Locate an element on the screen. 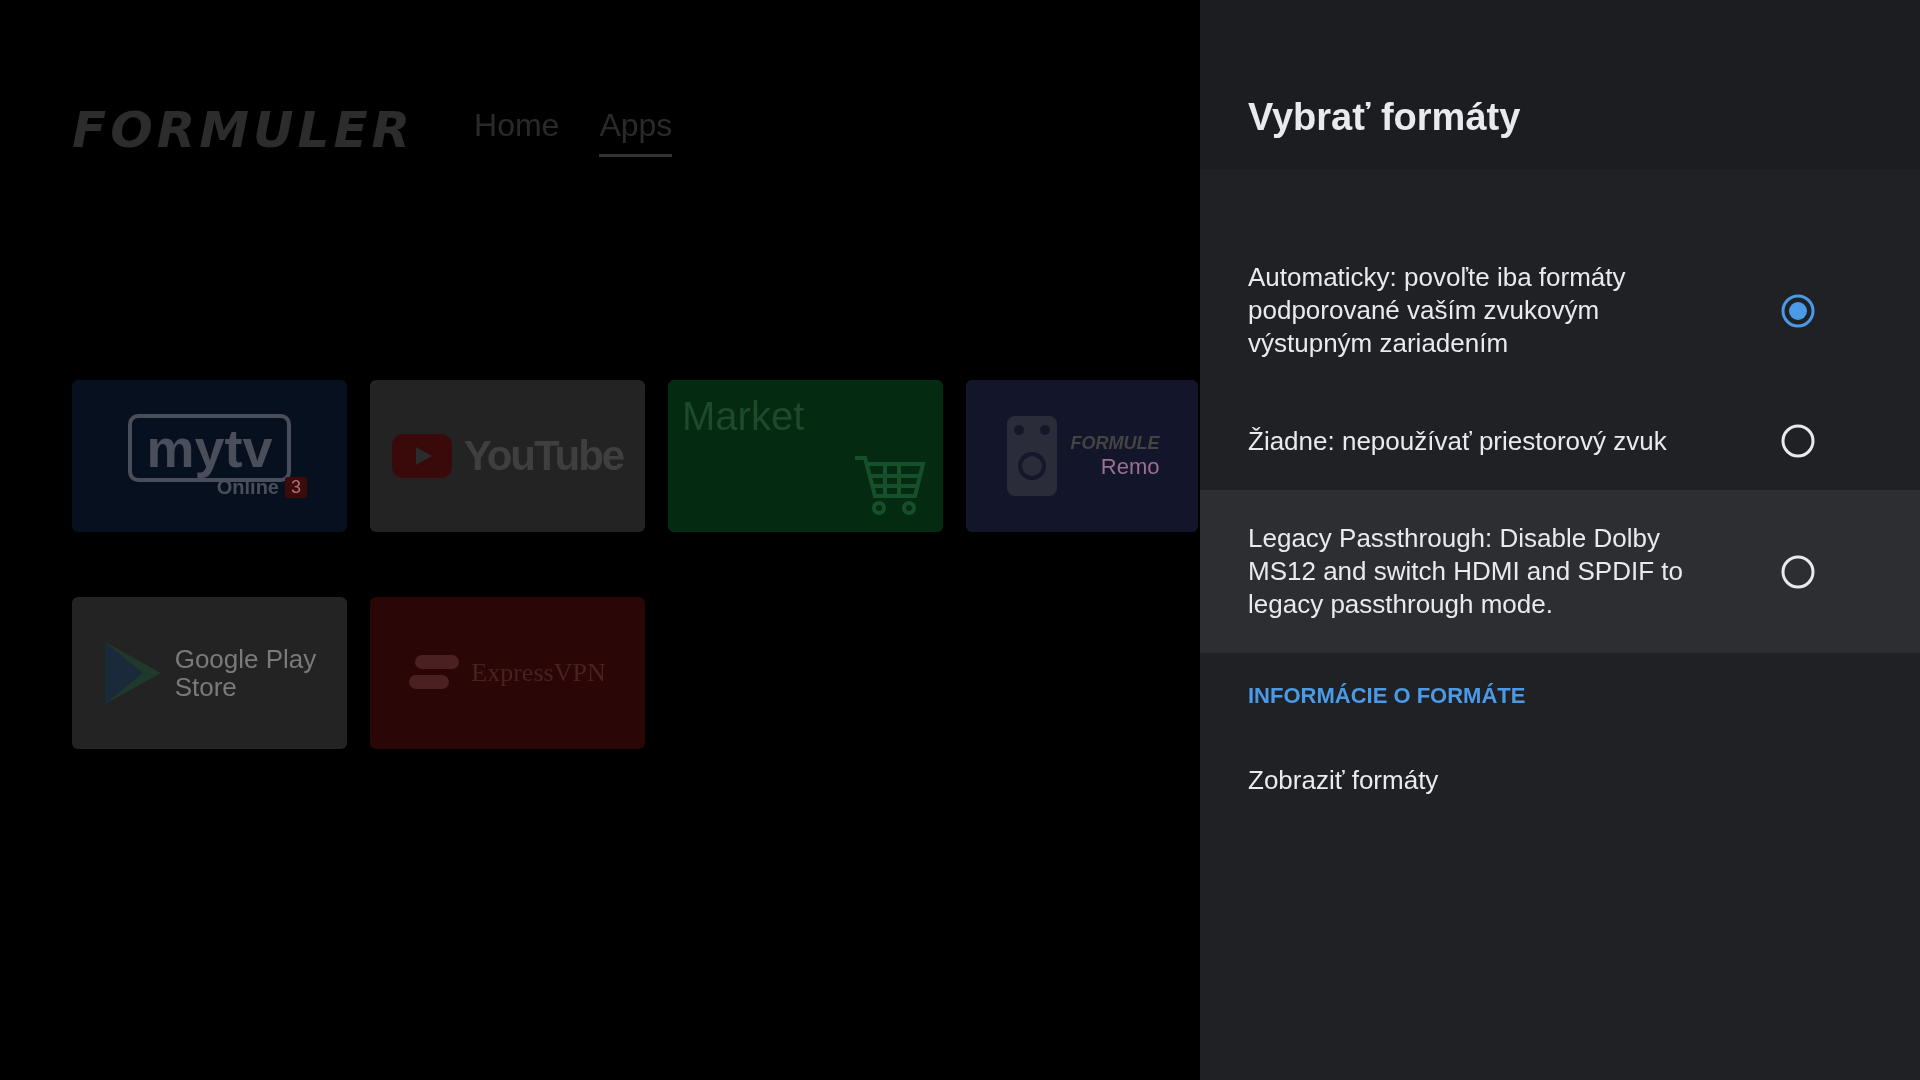 The width and height of the screenshot is (1920, 1080). app-logo-text: mytv is located at coordinates (209, 447).